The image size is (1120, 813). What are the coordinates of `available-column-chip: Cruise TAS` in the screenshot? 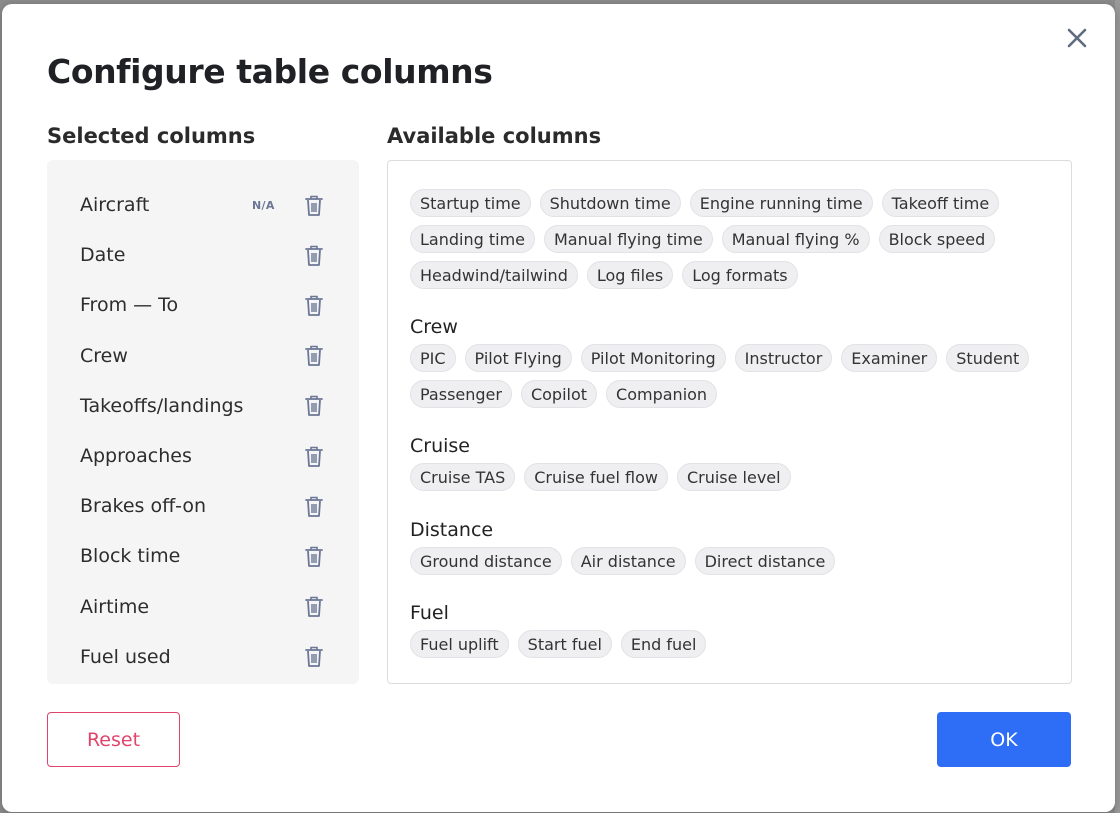 It's located at (463, 477).